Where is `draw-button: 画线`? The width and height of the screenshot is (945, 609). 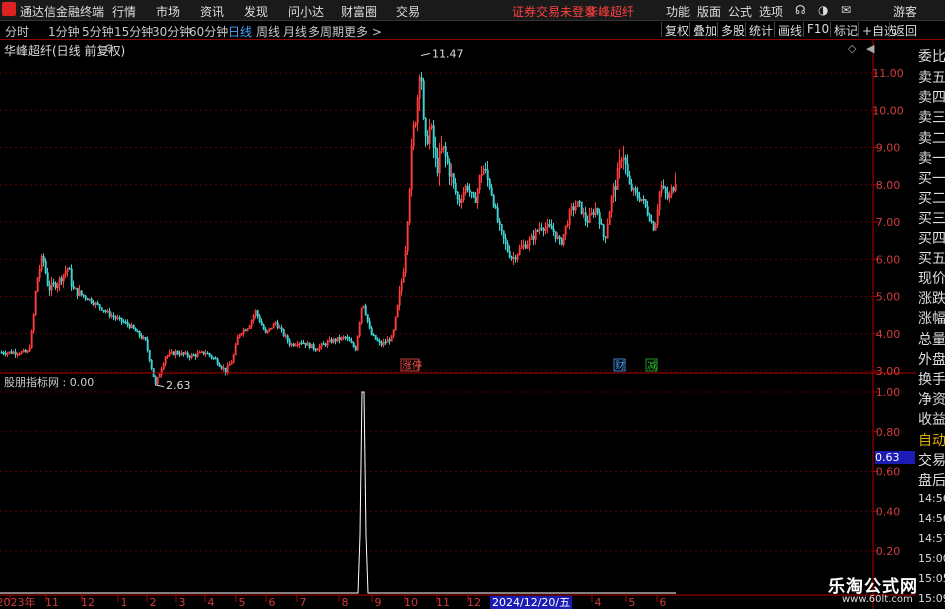
draw-button: 画线 is located at coordinates (789, 30).